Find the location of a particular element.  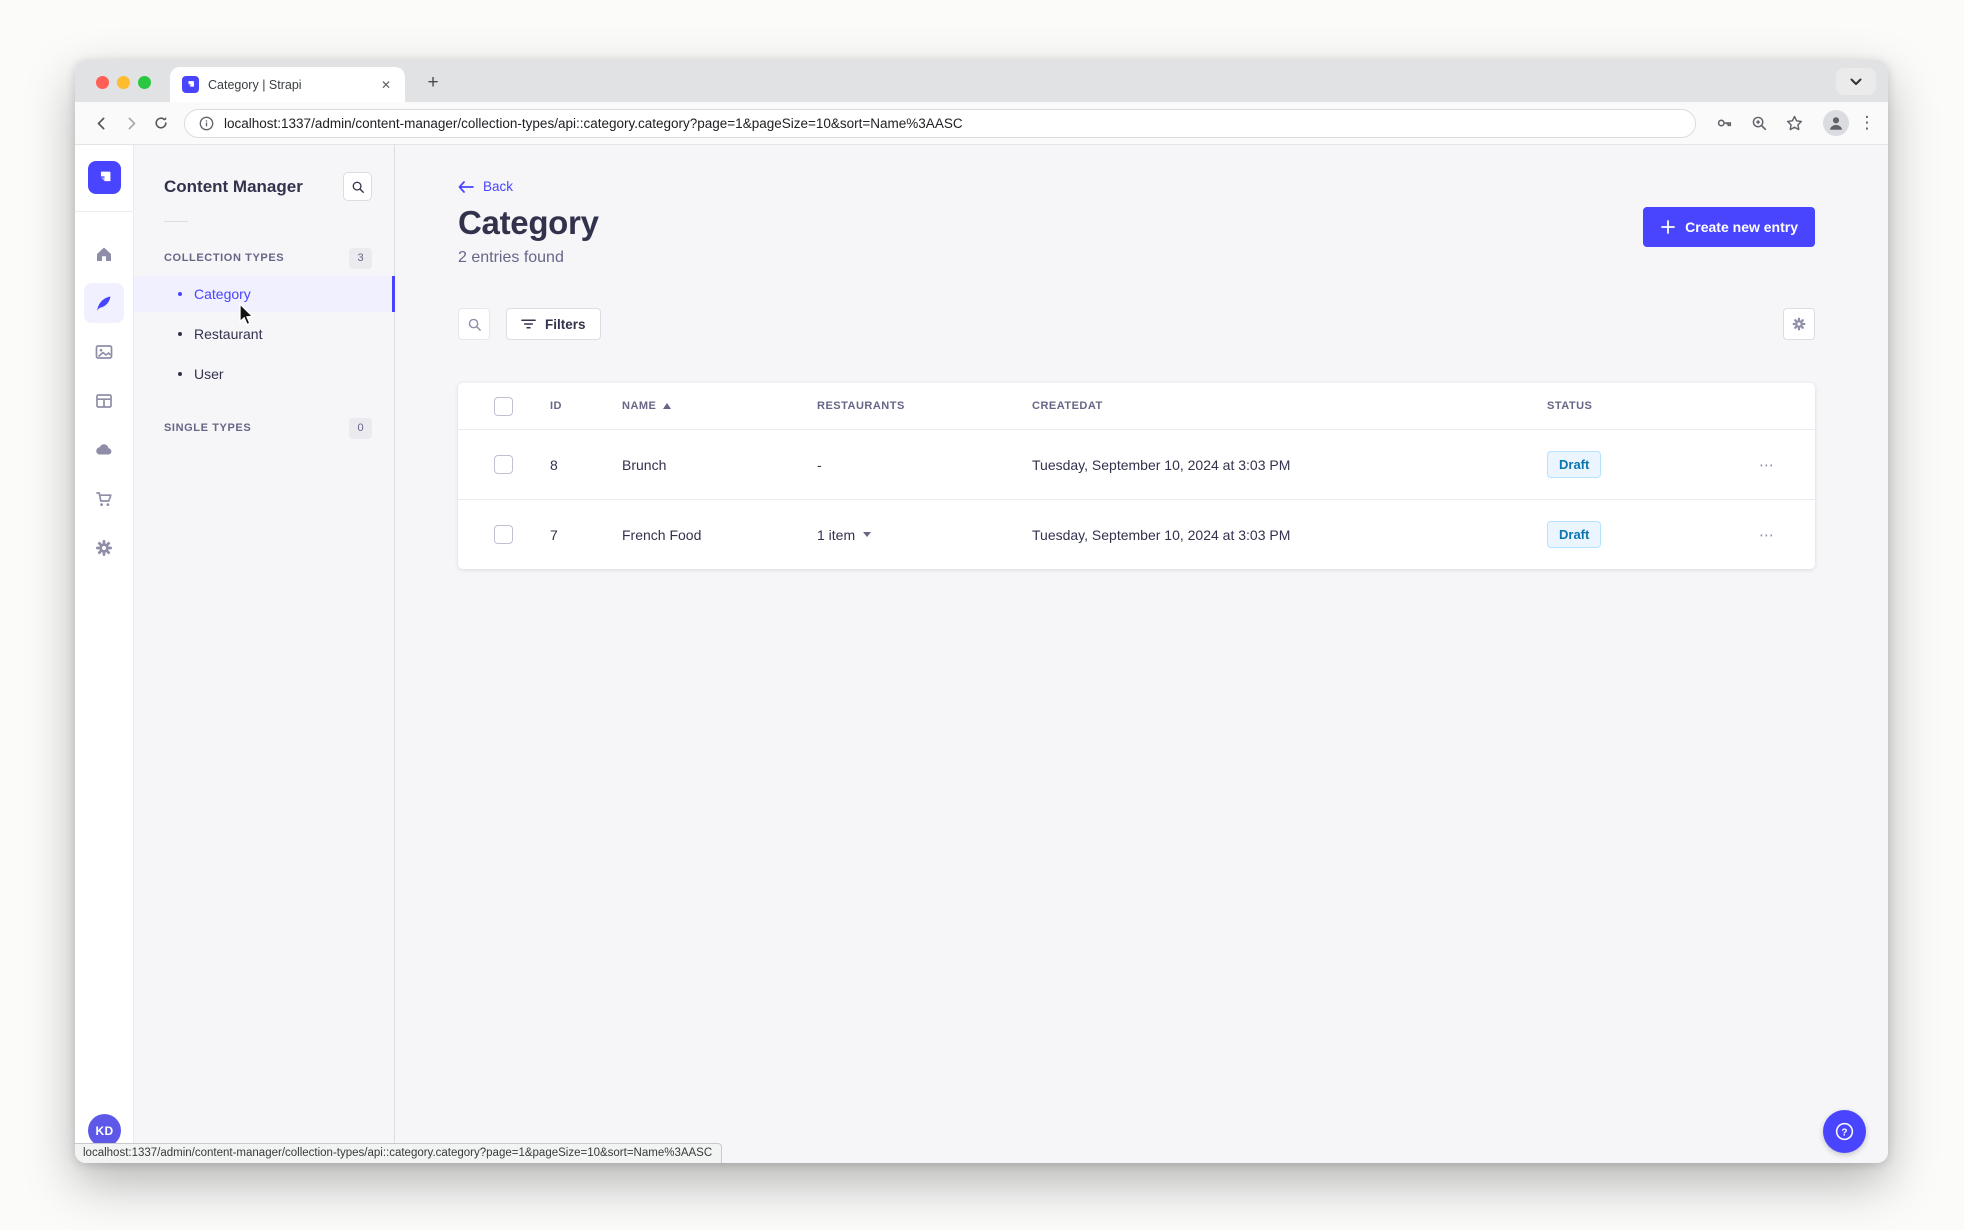

single-types-count-badge: 0 is located at coordinates (360, 428).